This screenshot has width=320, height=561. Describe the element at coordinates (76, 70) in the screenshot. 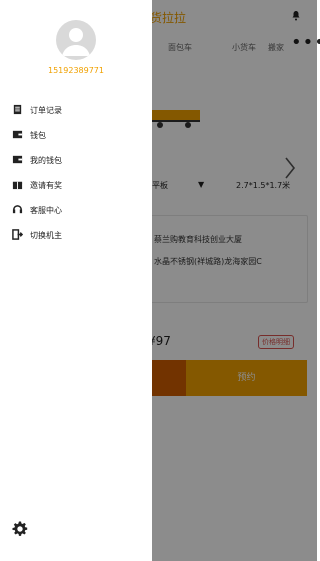

I see `user-phone: 15192389771` at that location.